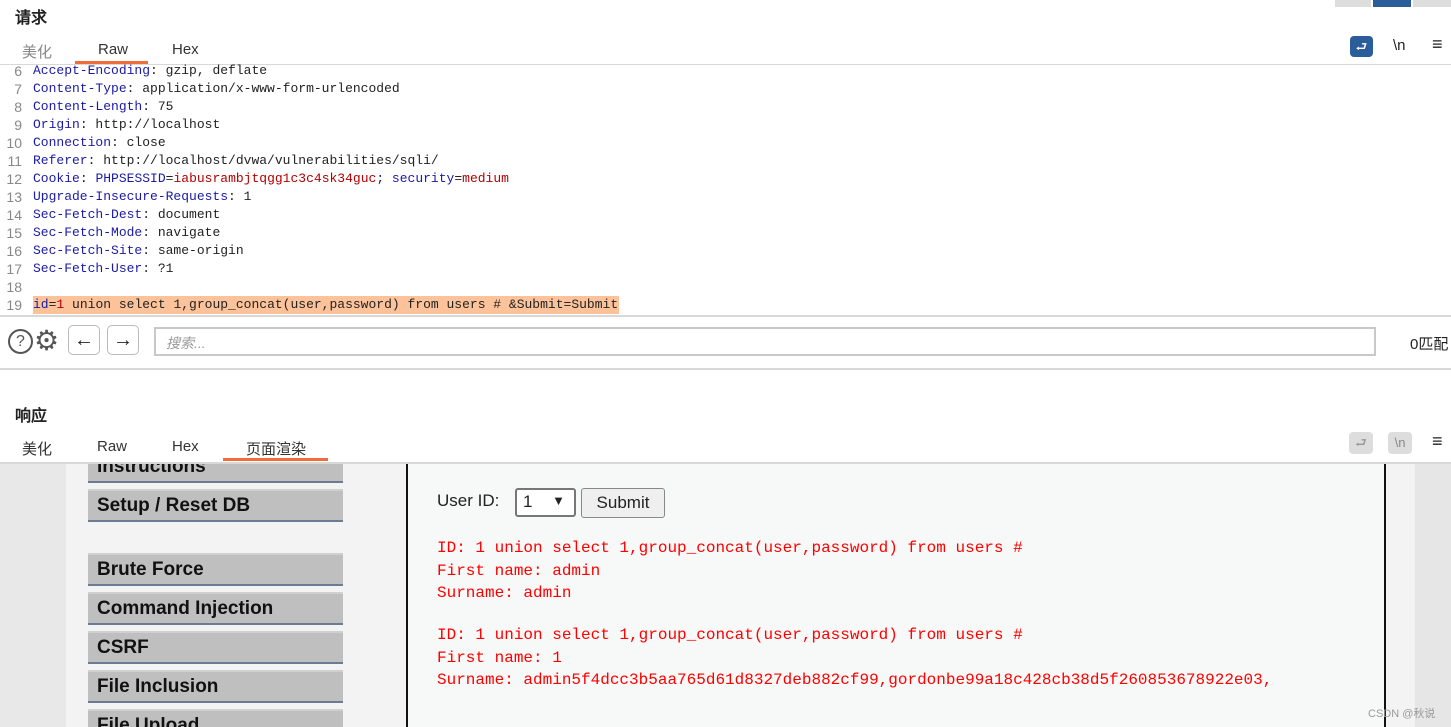  What do you see at coordinates (215, 718) in the screenshot?
I see `menu-file-upload: File Upload` at bounding box center [215, 718].